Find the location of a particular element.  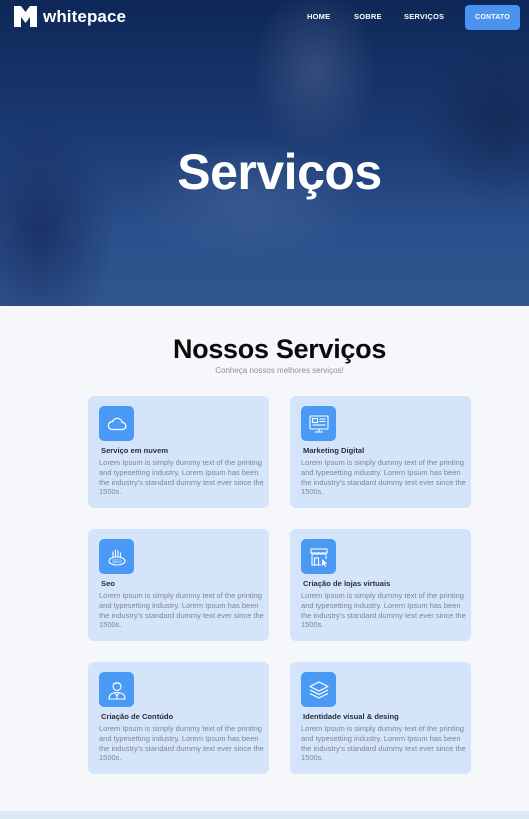

card-title: Seo is located at coordinates (108, 583).